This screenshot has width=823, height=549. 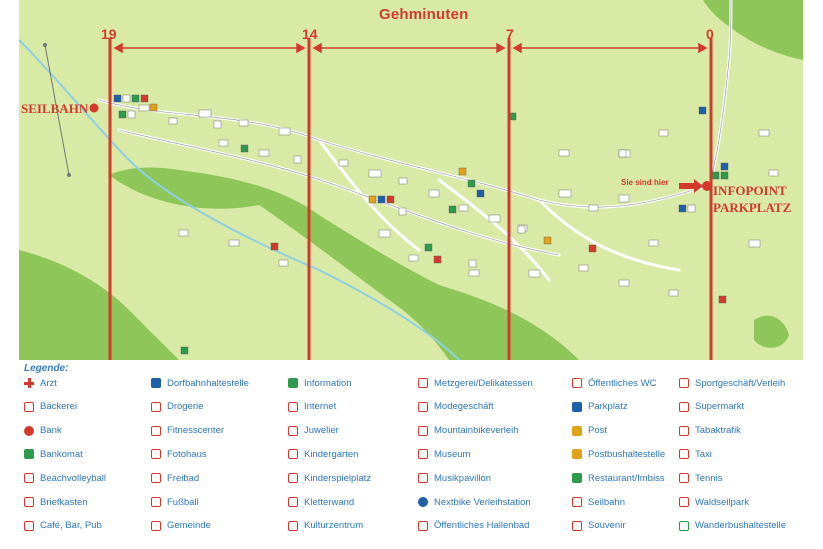 What do you see at coordinates (476, 431) in the screenshot?
I see `legend-label: Mountainbikeverleih` at bounding box center [476, 431].